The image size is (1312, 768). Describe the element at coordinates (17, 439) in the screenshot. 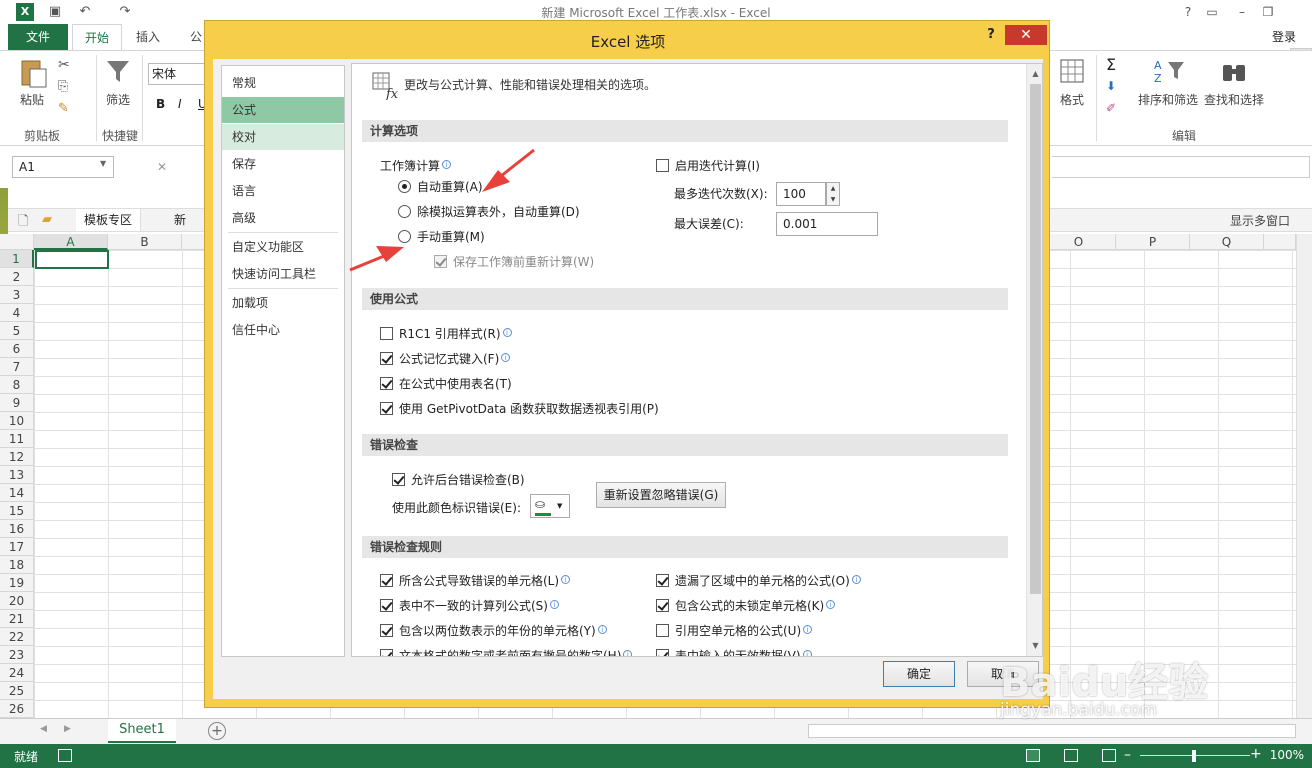

I see `row-header: 11` at that location.